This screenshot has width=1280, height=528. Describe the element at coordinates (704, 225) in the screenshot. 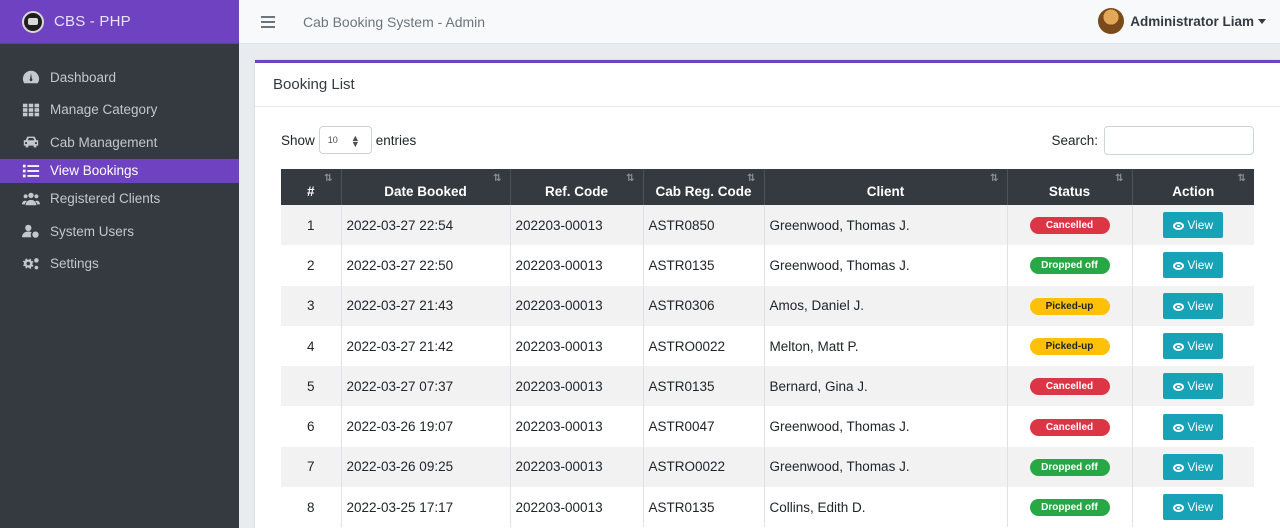

I see `cell-cab-reg-code: ASTR0850` at that location.